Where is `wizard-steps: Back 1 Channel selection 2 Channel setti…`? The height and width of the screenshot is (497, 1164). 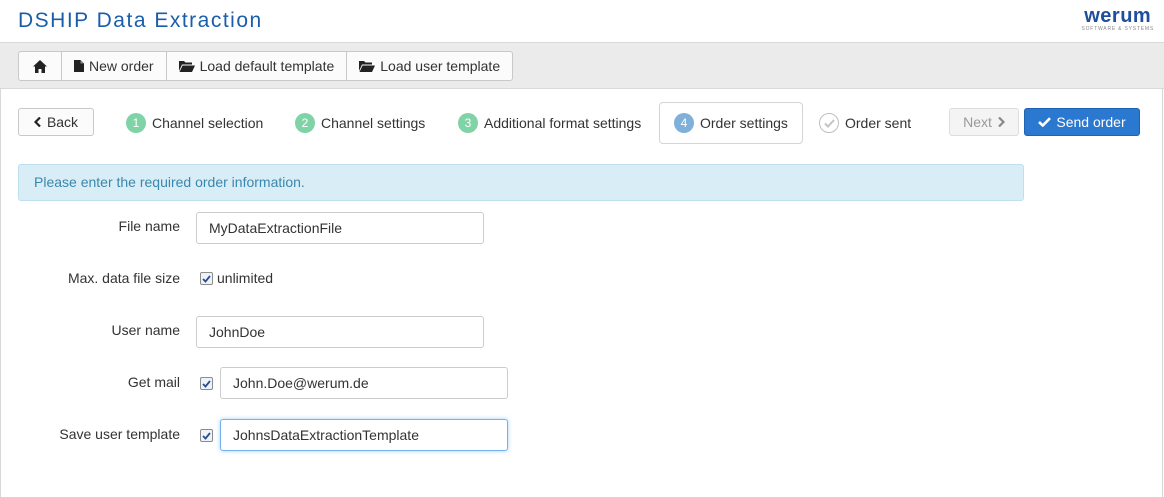 wizard-steps: Back 1 Channel selection 2 Channel setti… is located at coordinates (582, 123).